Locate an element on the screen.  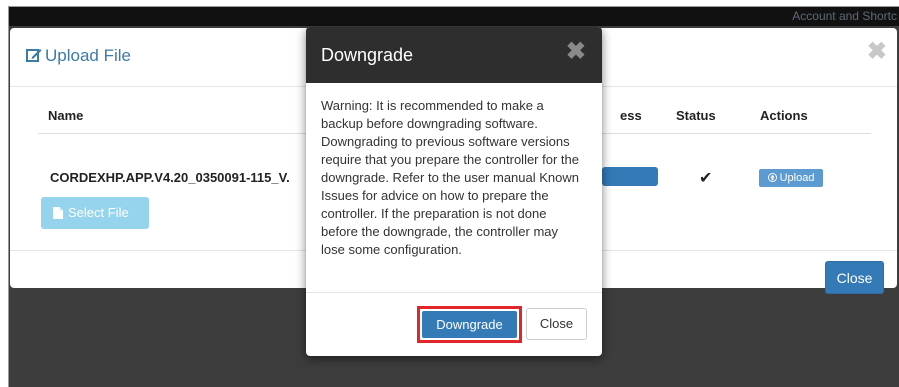
file-icon is located at coordinates (58, 215).